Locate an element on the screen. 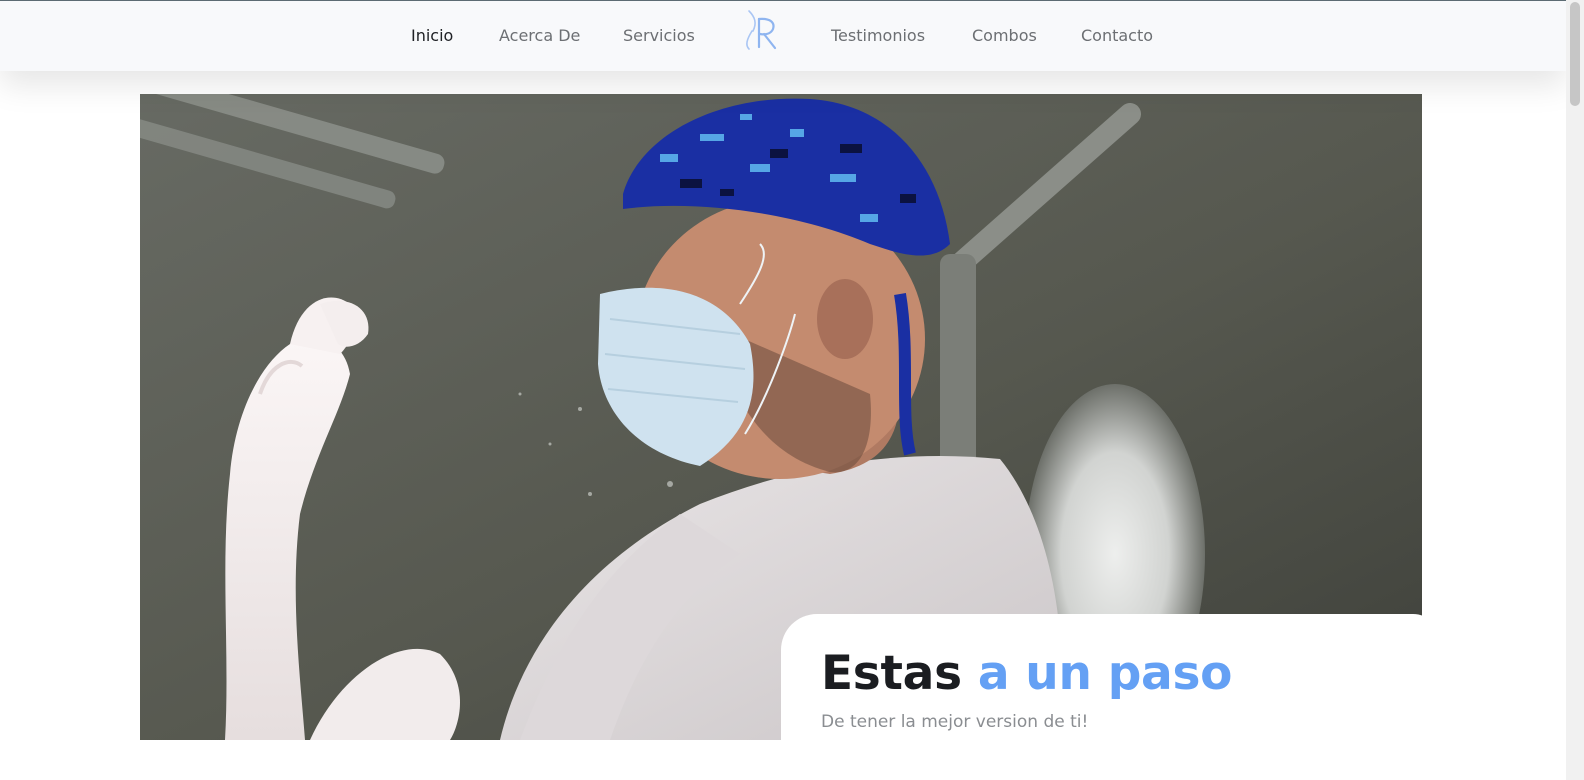 Image resolution: width=1584 pixels, height=780 pixels. nav-link-combos: Combos is located at coordinates (1004, 35).